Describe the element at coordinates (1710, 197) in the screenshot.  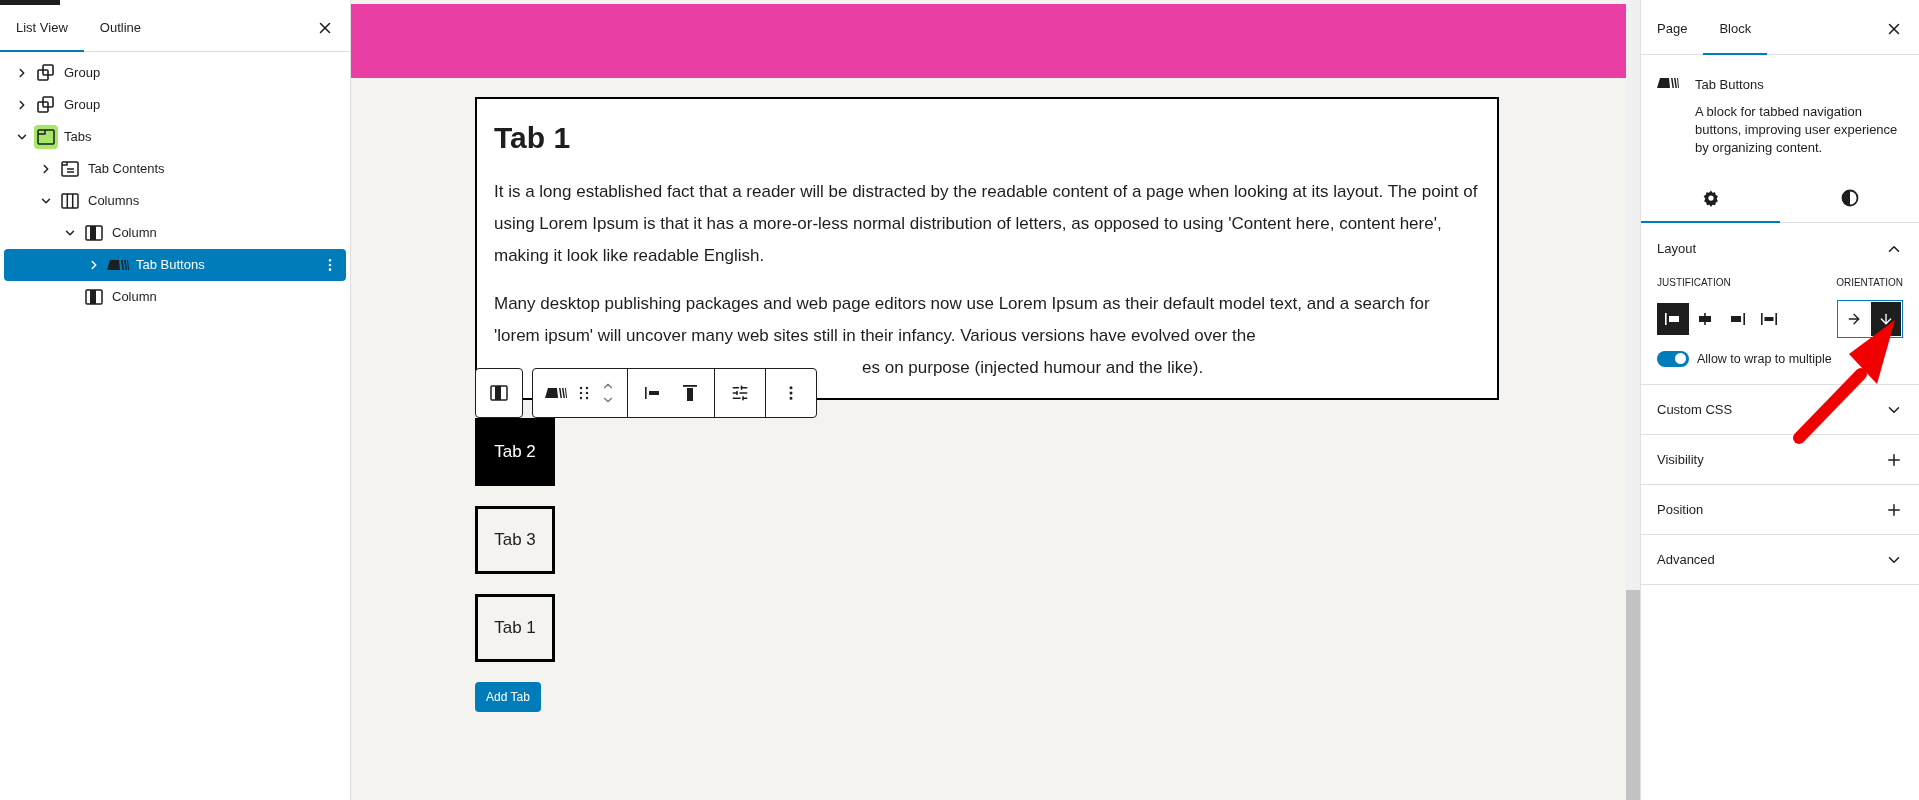
I see `settings-icon` at that location.